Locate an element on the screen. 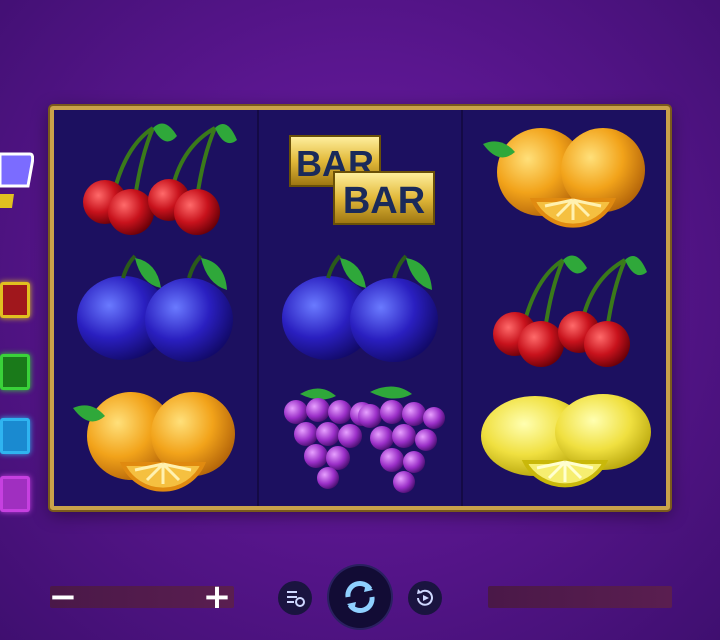 Image resolution: width=720 pixels, height=640 pixels. double-lemon-icon is located at coordinates (565, 440).